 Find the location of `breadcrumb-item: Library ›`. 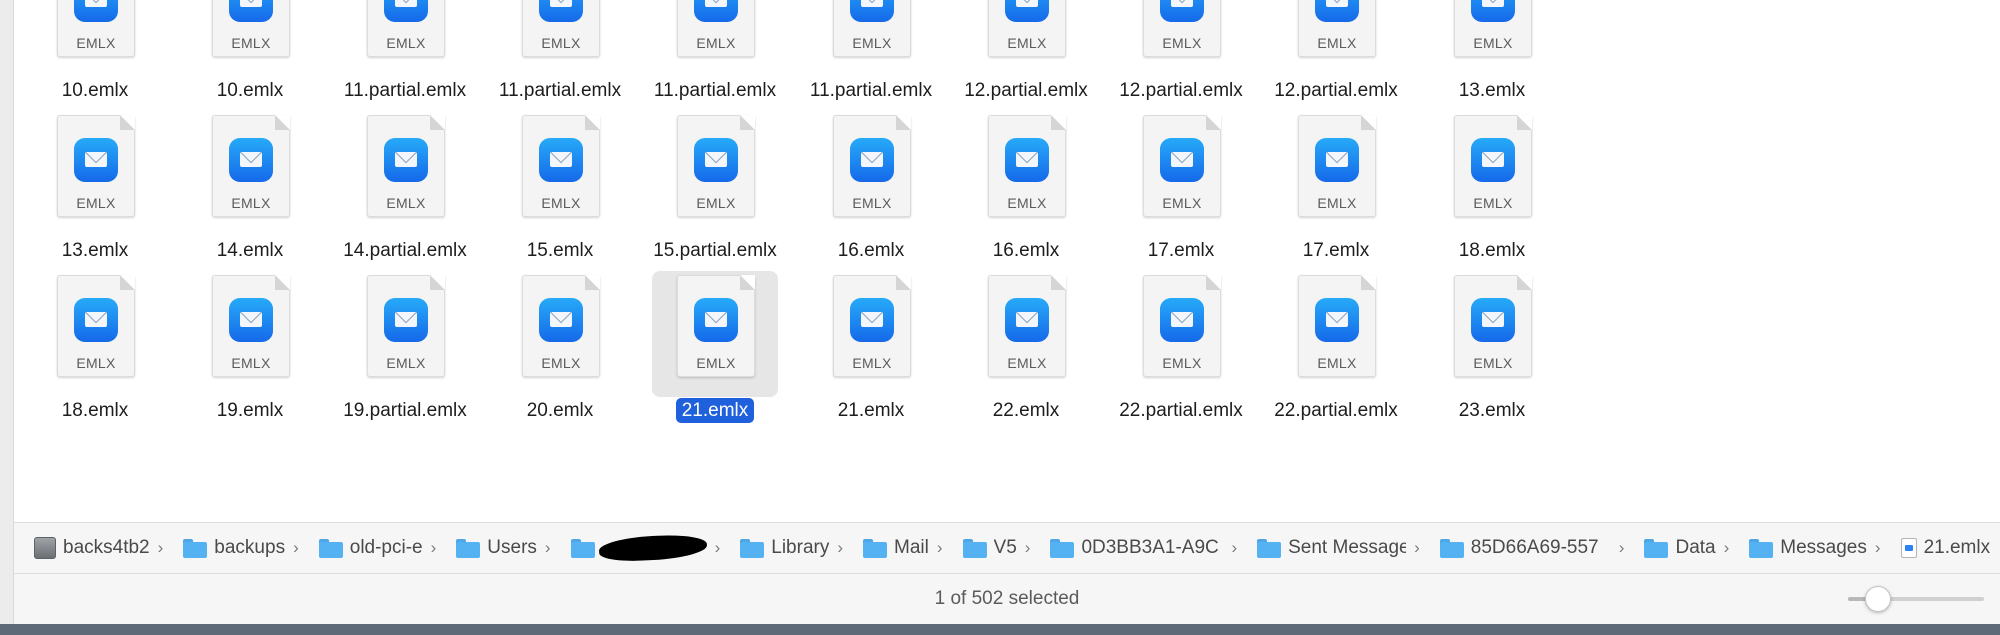

breadcrumb-item: Library › is located at coordinates (791, 548).